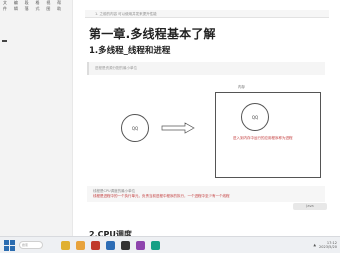  Describe the element at coordinates (4, 41) in the screenshot. I see `sidebar-toggle-icon` at that location.